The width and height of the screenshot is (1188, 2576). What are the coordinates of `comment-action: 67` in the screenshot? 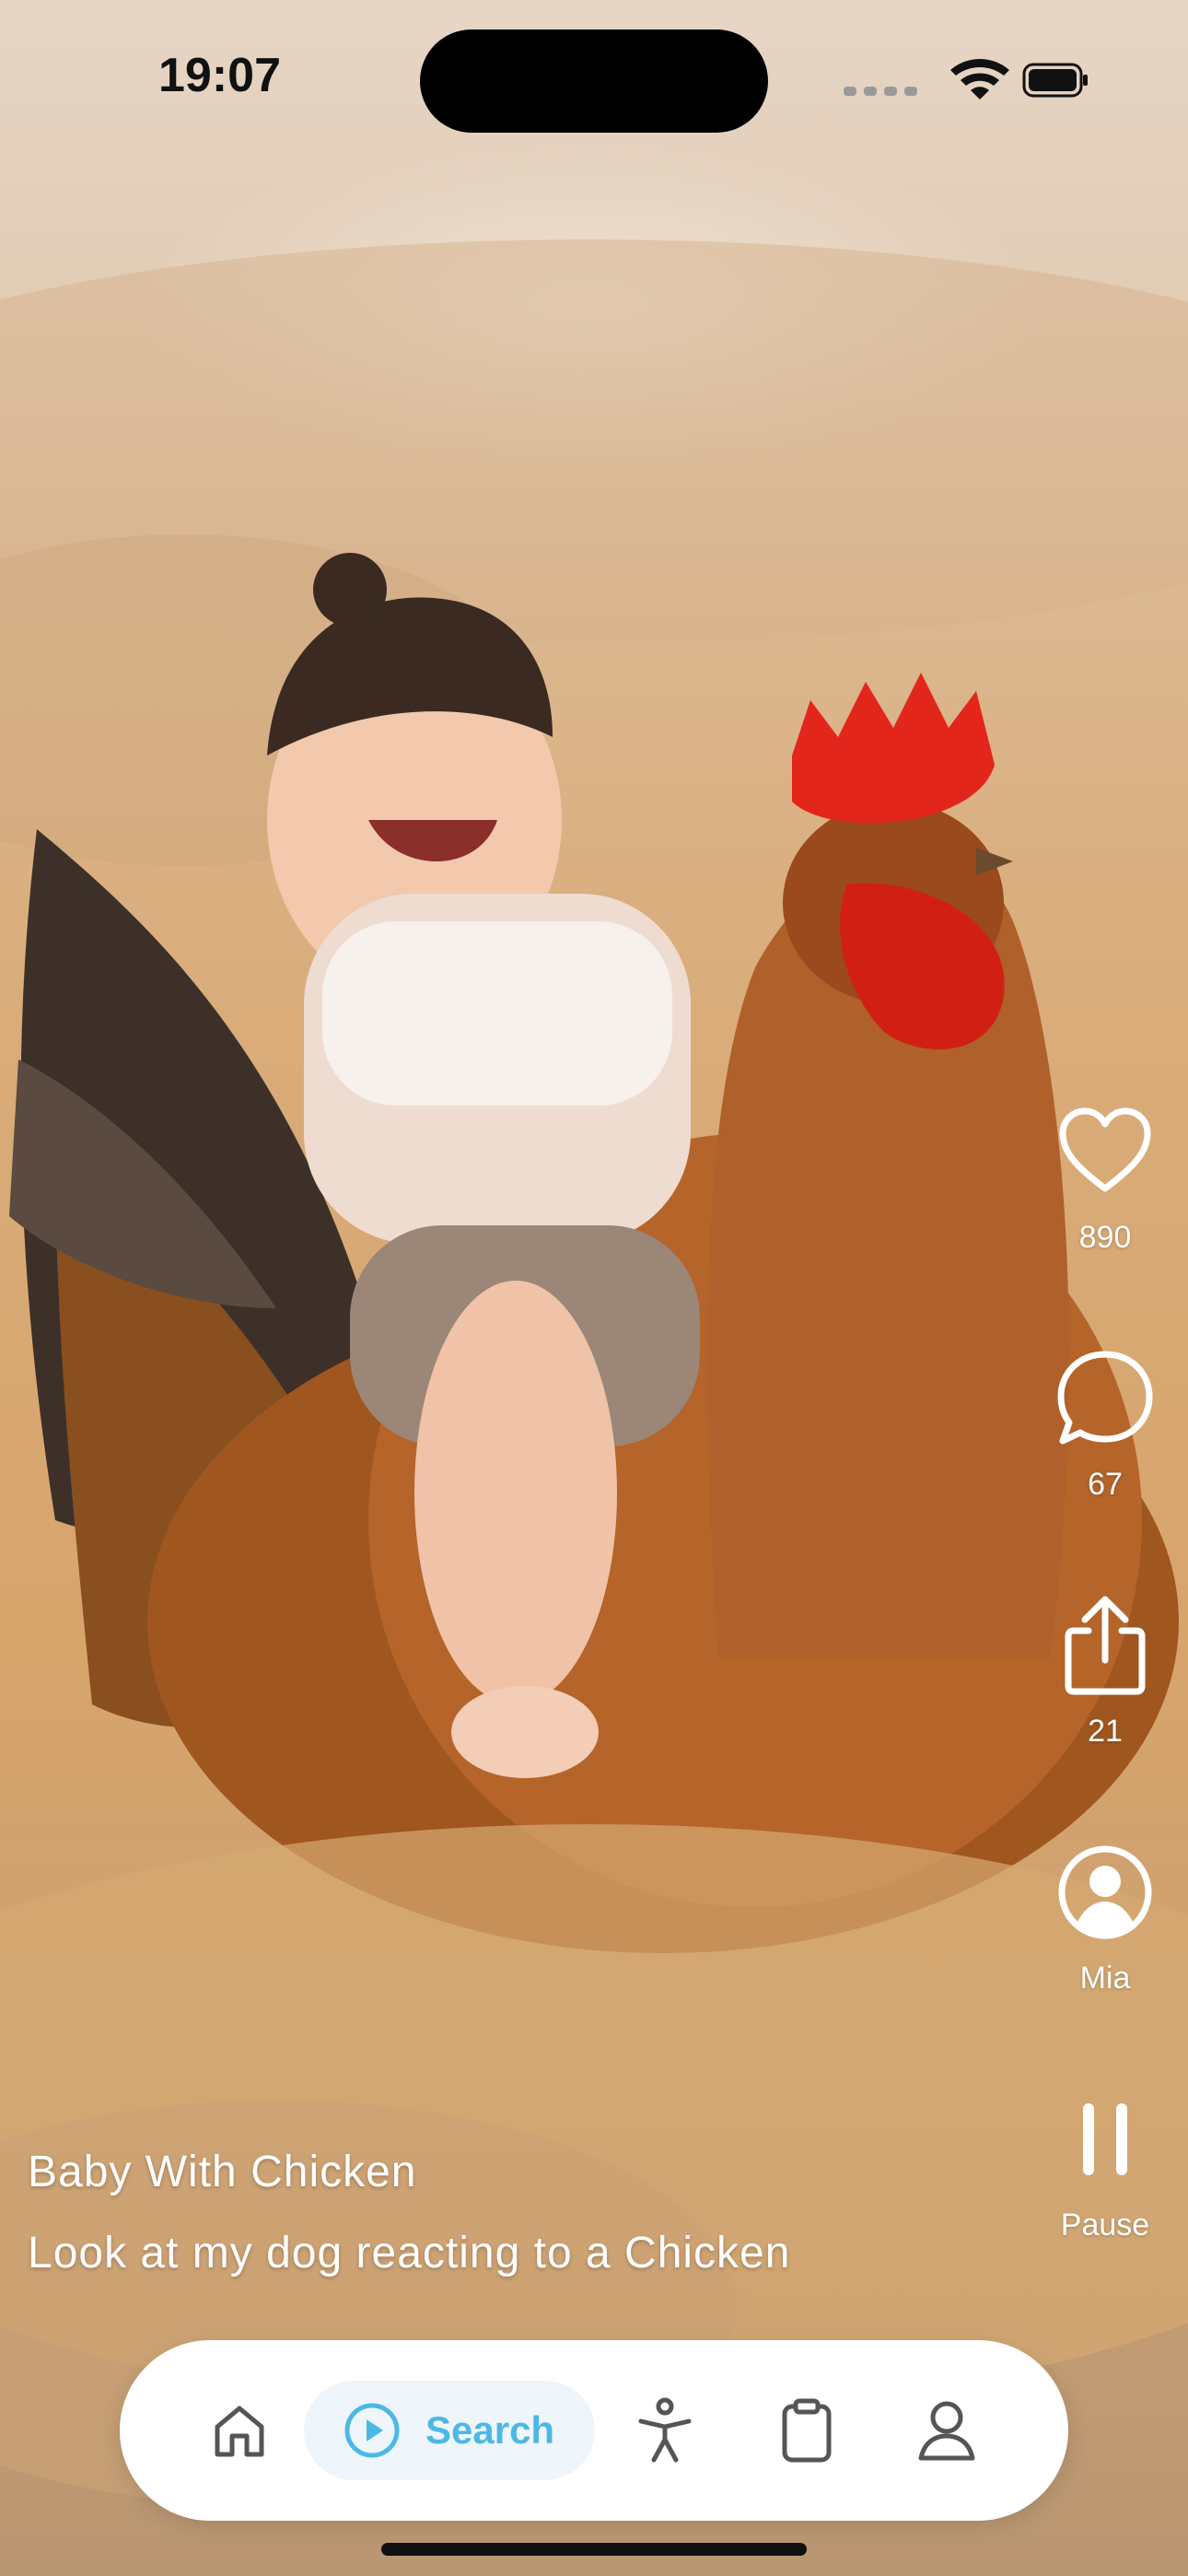 It's located at (1105, 1423).